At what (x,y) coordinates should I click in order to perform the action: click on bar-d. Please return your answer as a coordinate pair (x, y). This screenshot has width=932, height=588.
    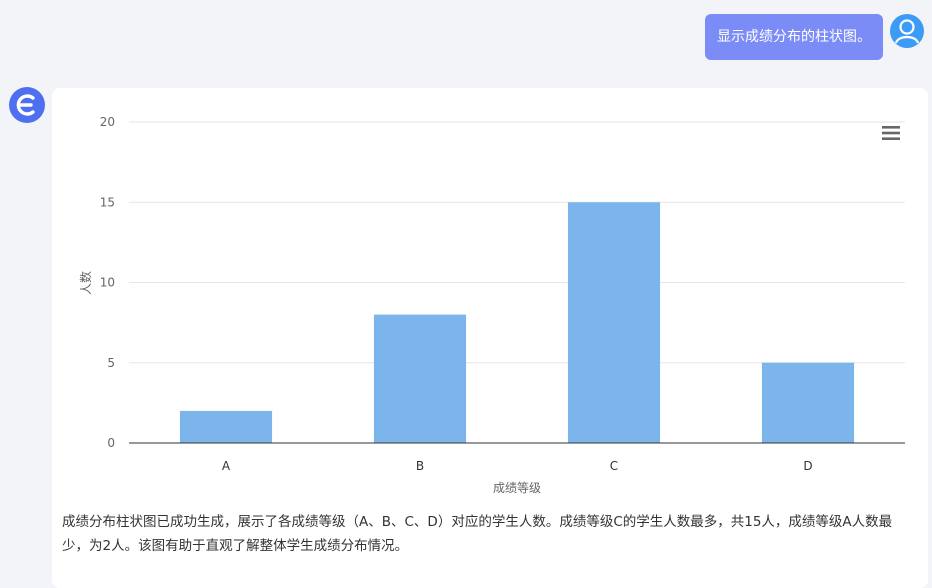
    Looking at the image, I should click on (808, 402).